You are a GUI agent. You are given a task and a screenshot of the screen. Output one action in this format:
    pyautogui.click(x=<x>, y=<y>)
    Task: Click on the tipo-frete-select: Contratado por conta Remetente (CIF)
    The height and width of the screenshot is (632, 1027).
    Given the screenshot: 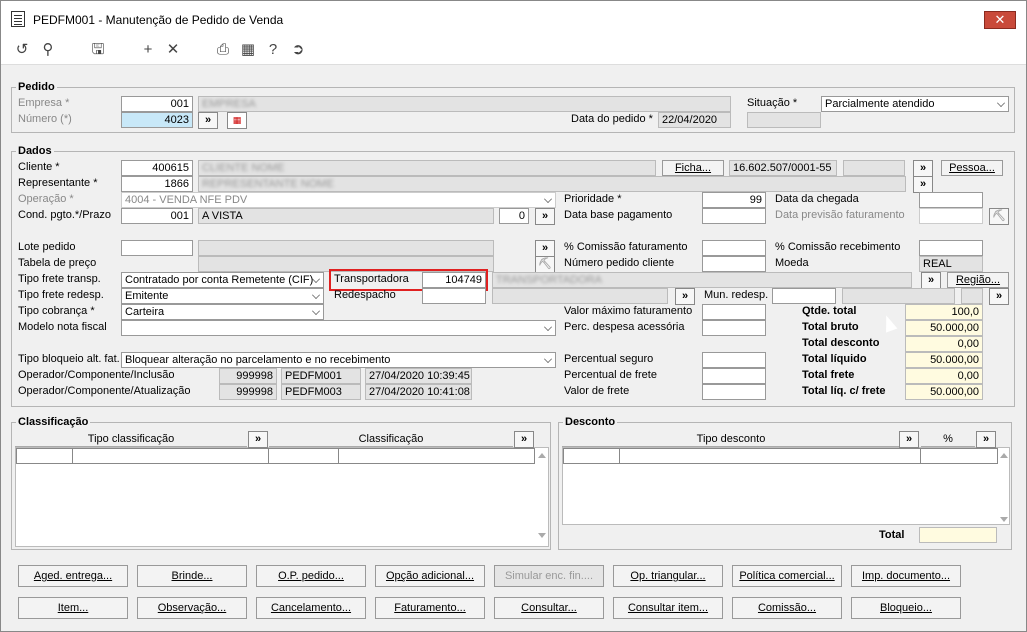 What is the action you would take?
    pyautogui.click(x=222, y=280)
    